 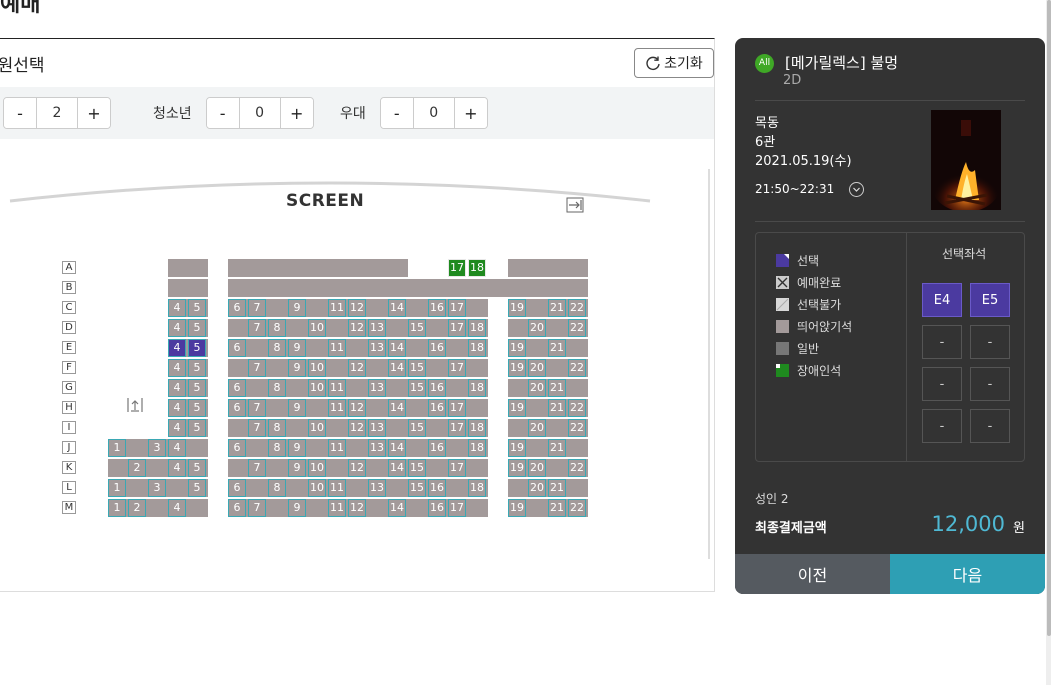 What do you see at coordinates (297, 368) in the screenshot?
I see `seat-f9: 9` at bounding box center [297, 368].